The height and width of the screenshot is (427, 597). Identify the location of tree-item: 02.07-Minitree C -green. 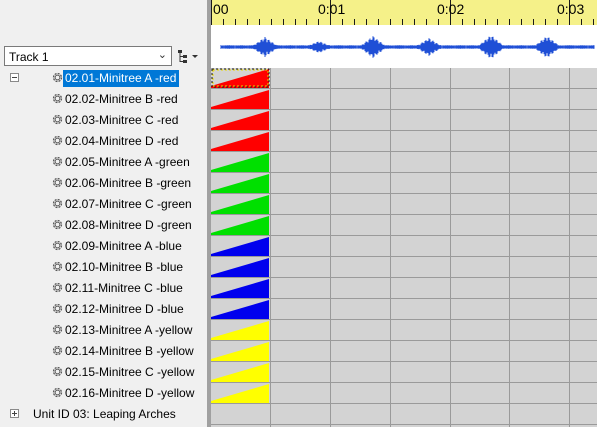
(103, 204).